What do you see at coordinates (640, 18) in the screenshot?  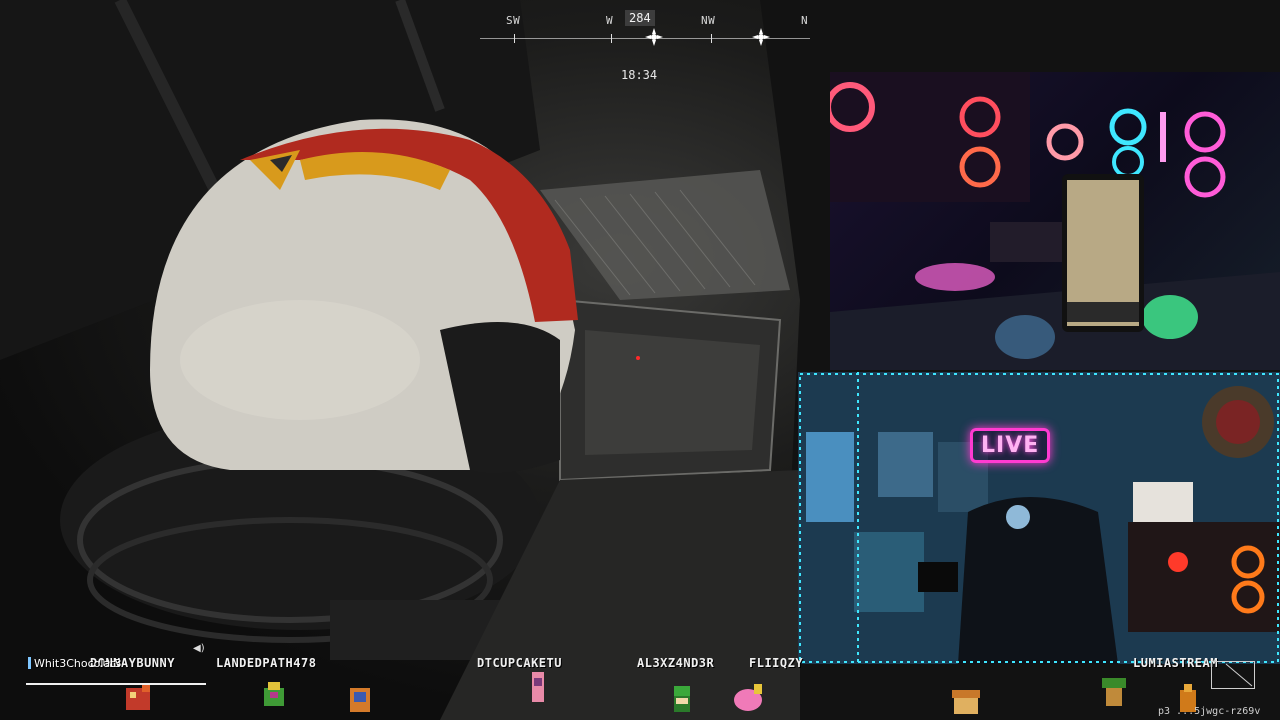 I see `compass-heading: 284` at bounding box center [640, 18].